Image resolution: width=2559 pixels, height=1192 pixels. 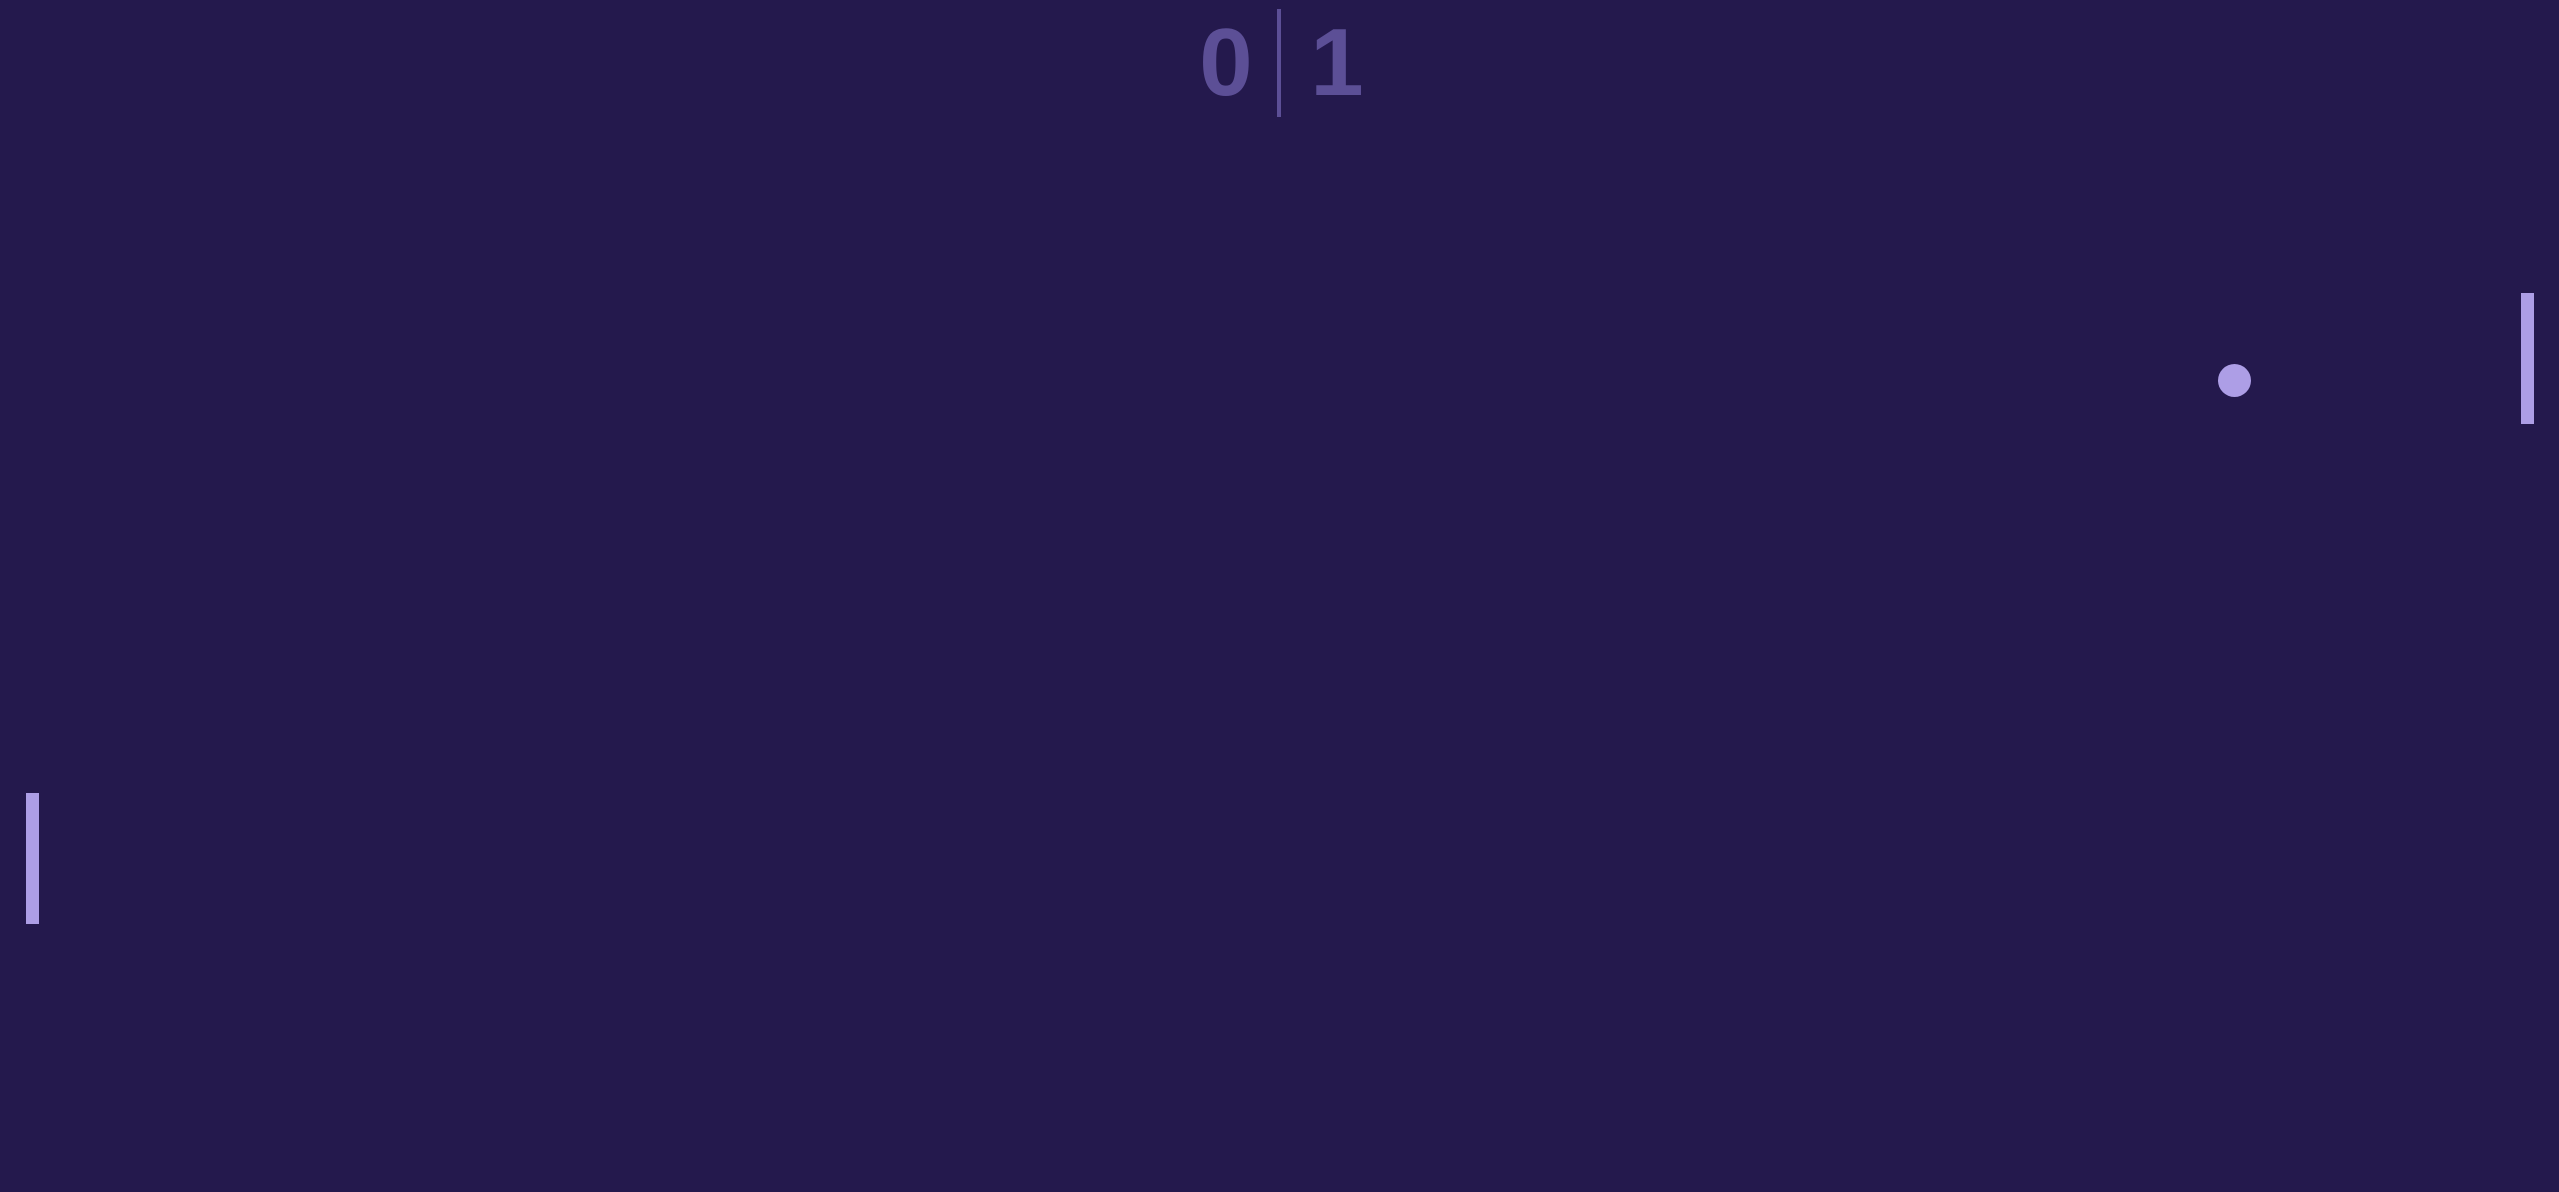 I want to click on left-player-score: 0, so click(x=1226, y=62).